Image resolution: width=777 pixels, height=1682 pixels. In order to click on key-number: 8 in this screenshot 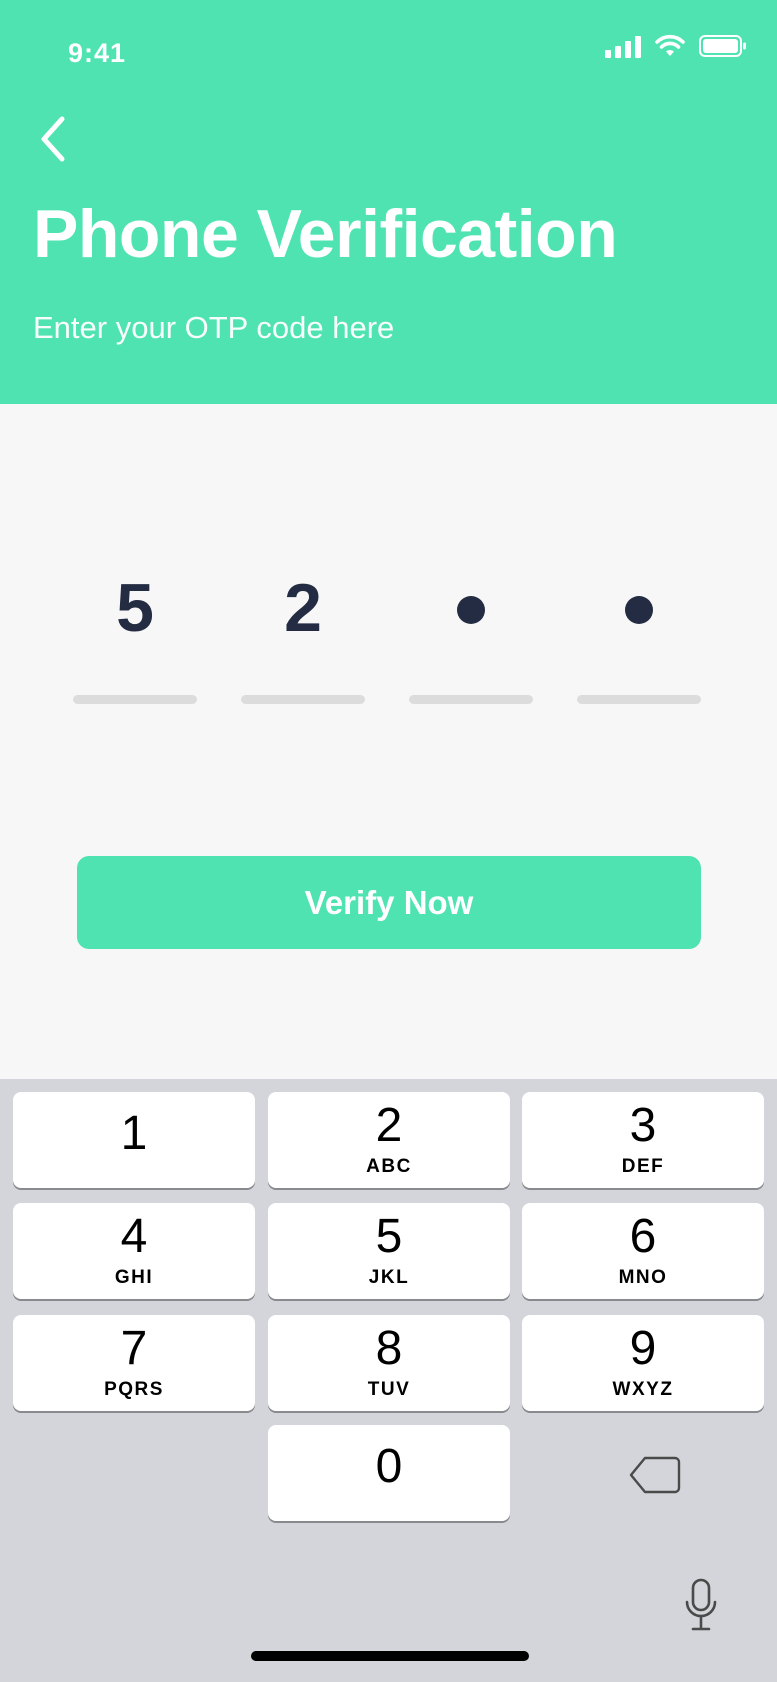, I will do `click(389, 1348)`.